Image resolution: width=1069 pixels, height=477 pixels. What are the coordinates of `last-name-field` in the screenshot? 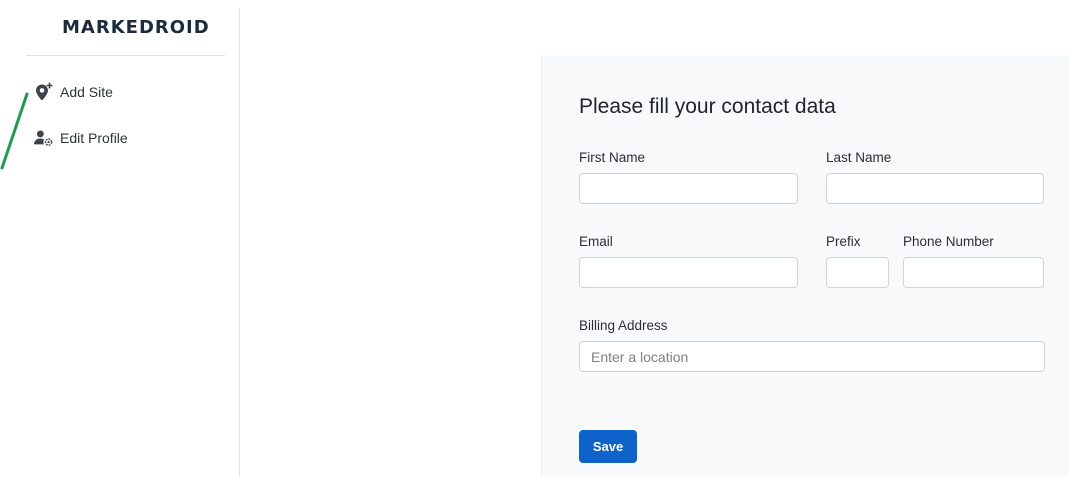 It's located at (935, 188).